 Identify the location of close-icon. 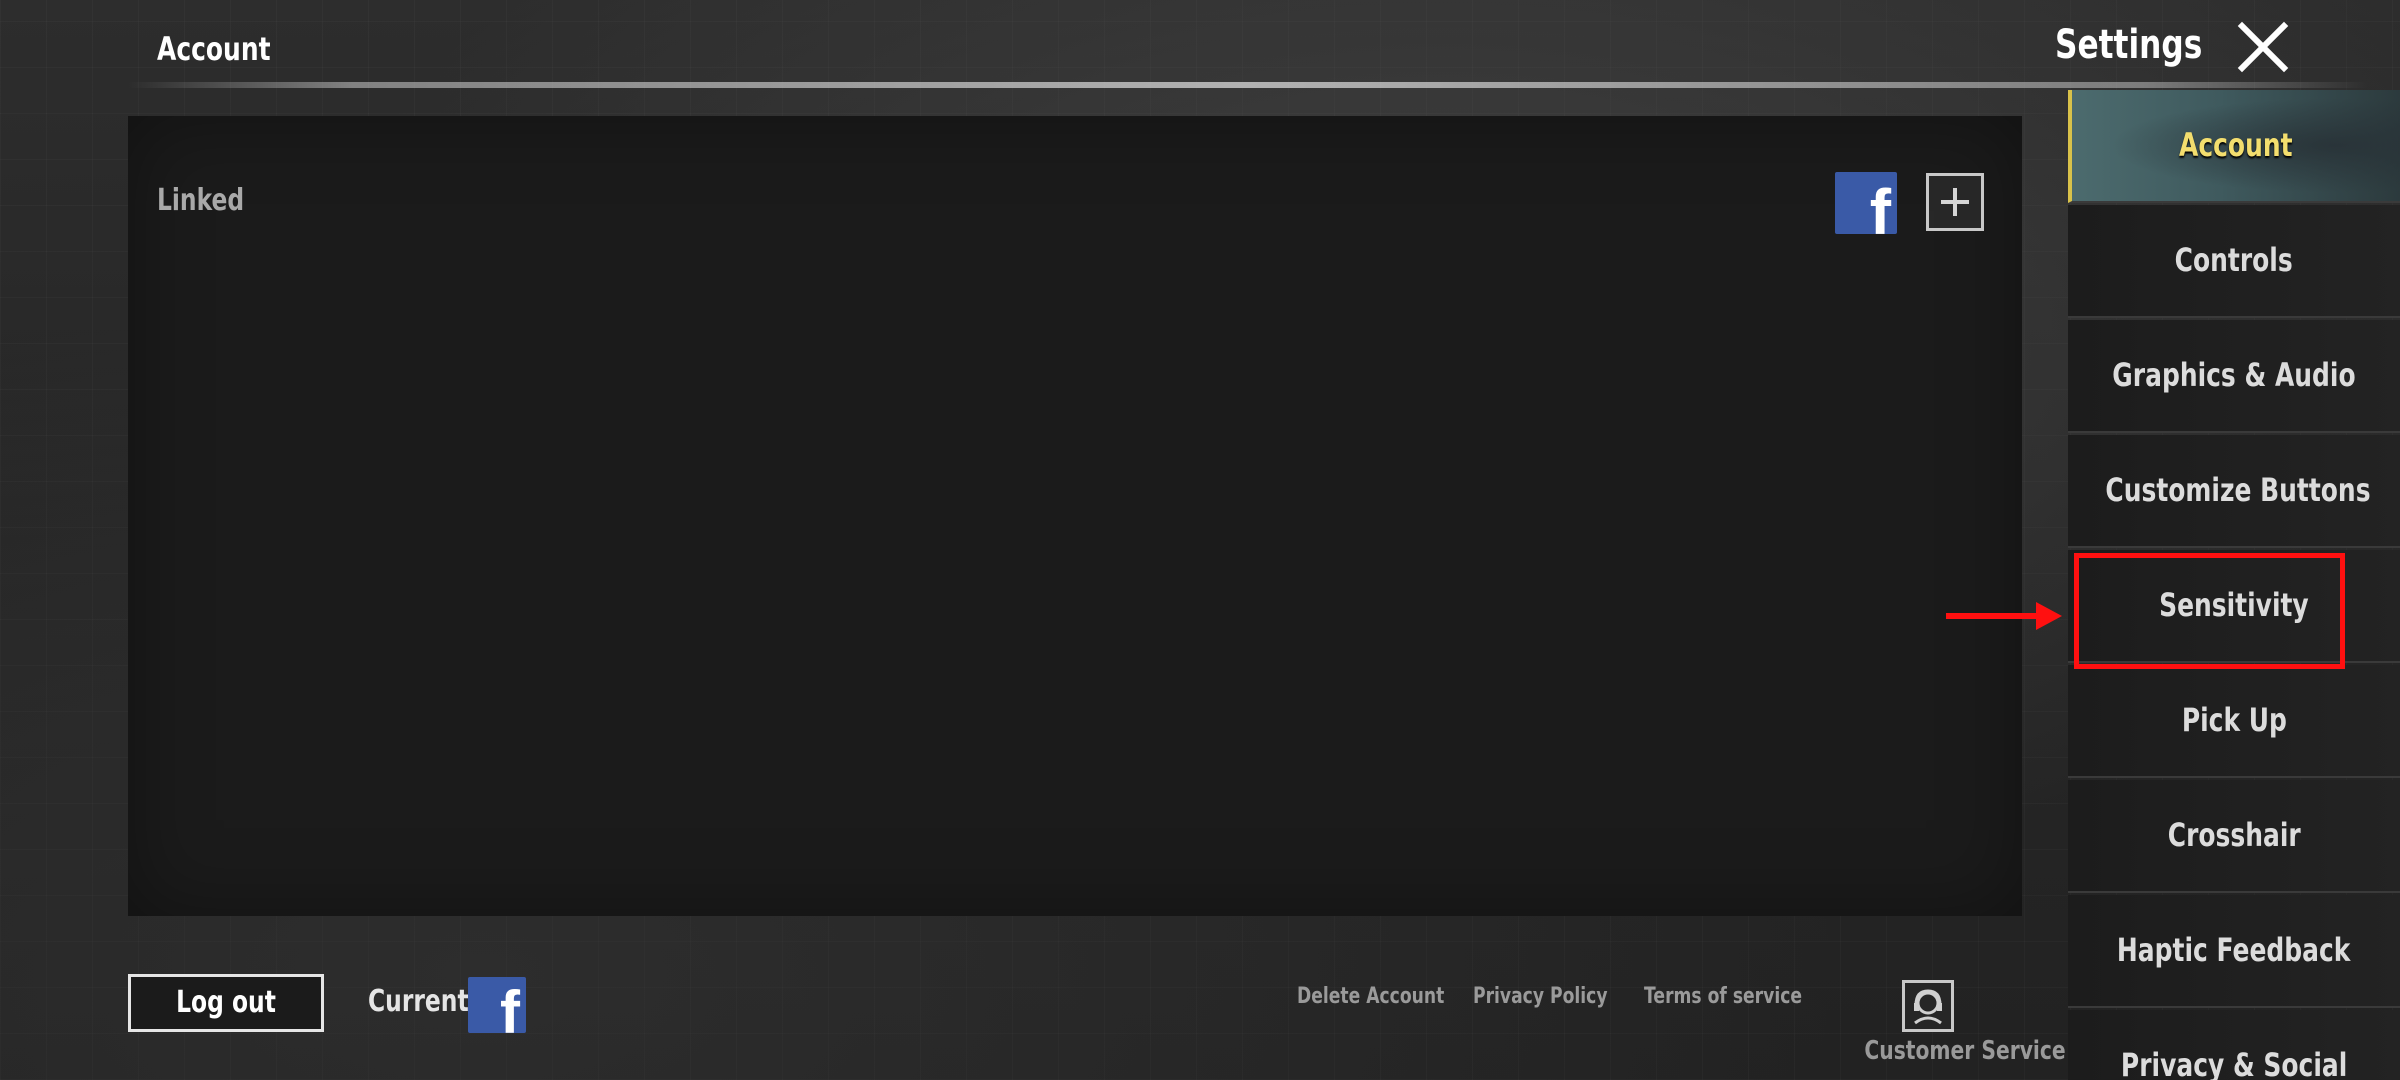
(2263, 47).